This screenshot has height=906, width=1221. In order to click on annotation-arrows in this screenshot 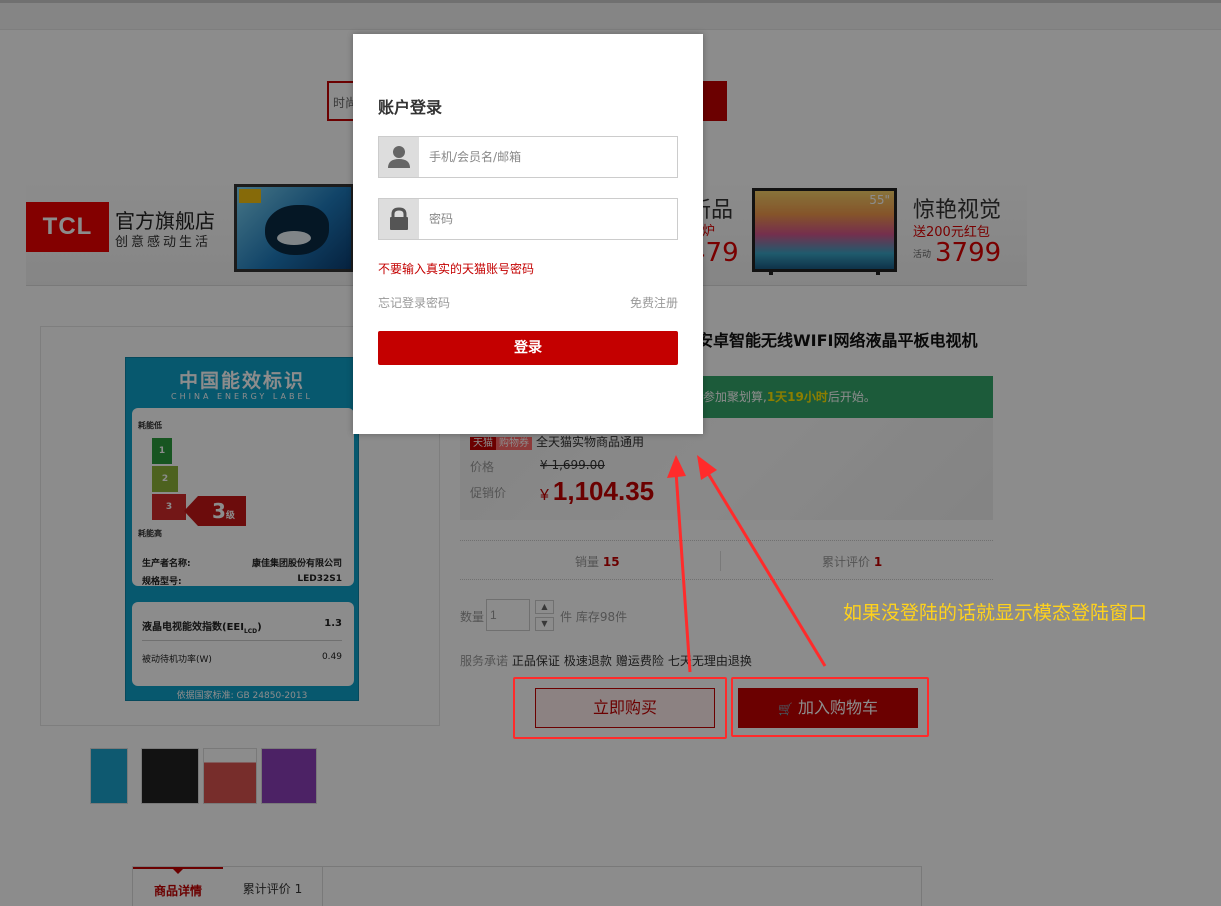, I will do `click(747, 564)`.